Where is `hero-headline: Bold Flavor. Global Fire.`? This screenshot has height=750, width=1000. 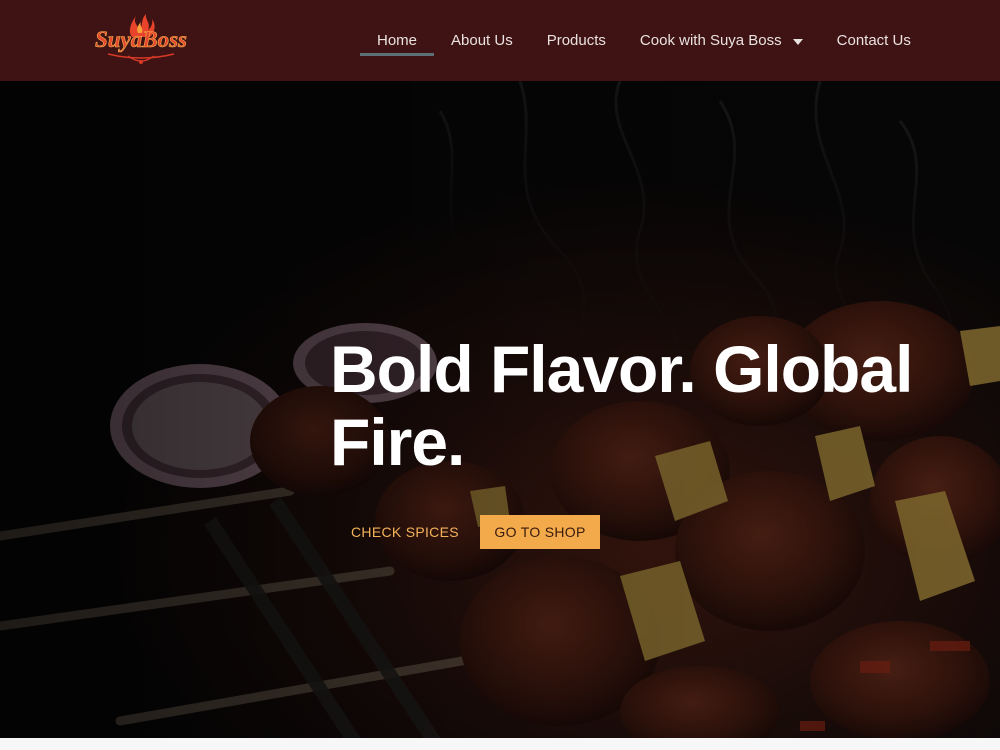
hero-headline: Bold Flavor. Global Fire. is located at coordinates (621, 405).